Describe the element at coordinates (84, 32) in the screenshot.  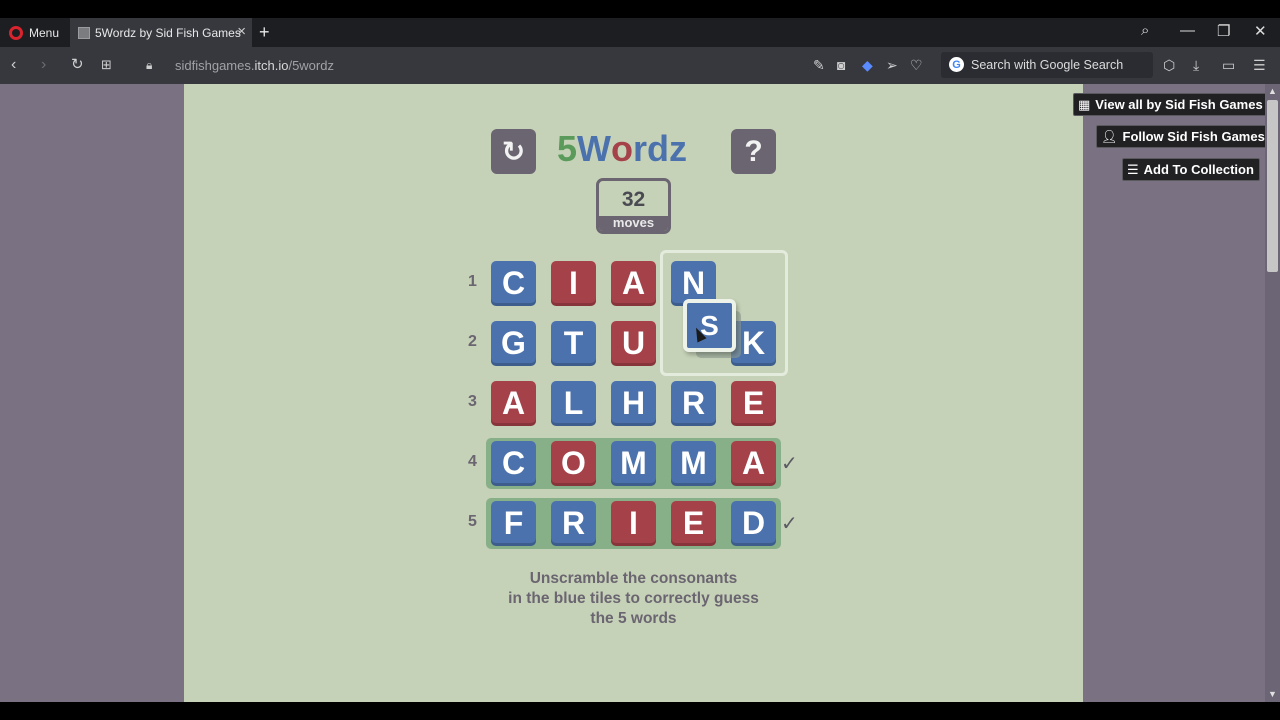
I see `tab-favicon-icon` at that location.